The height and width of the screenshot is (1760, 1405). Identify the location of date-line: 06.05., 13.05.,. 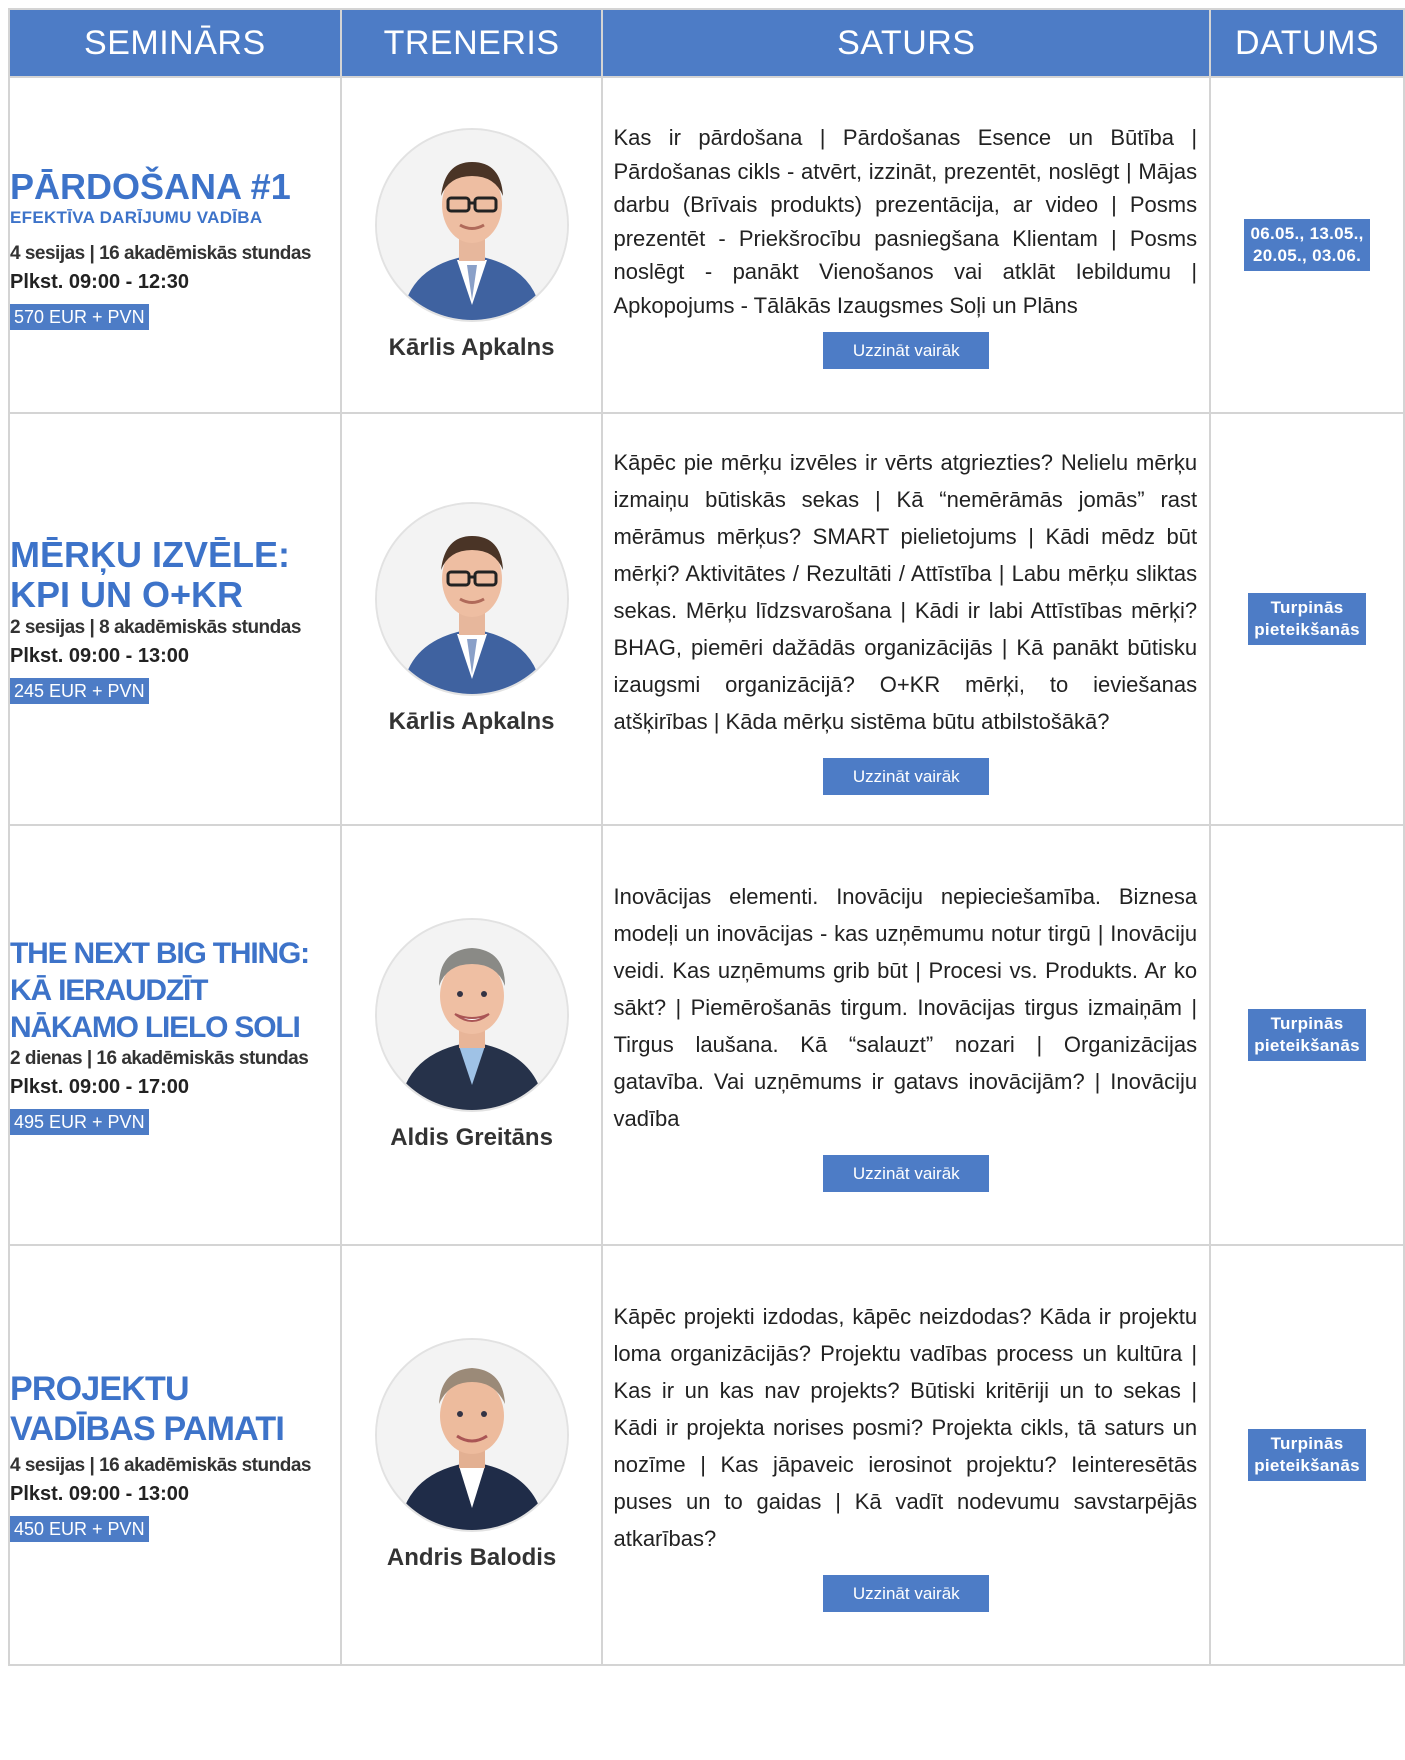
(1307, 233).